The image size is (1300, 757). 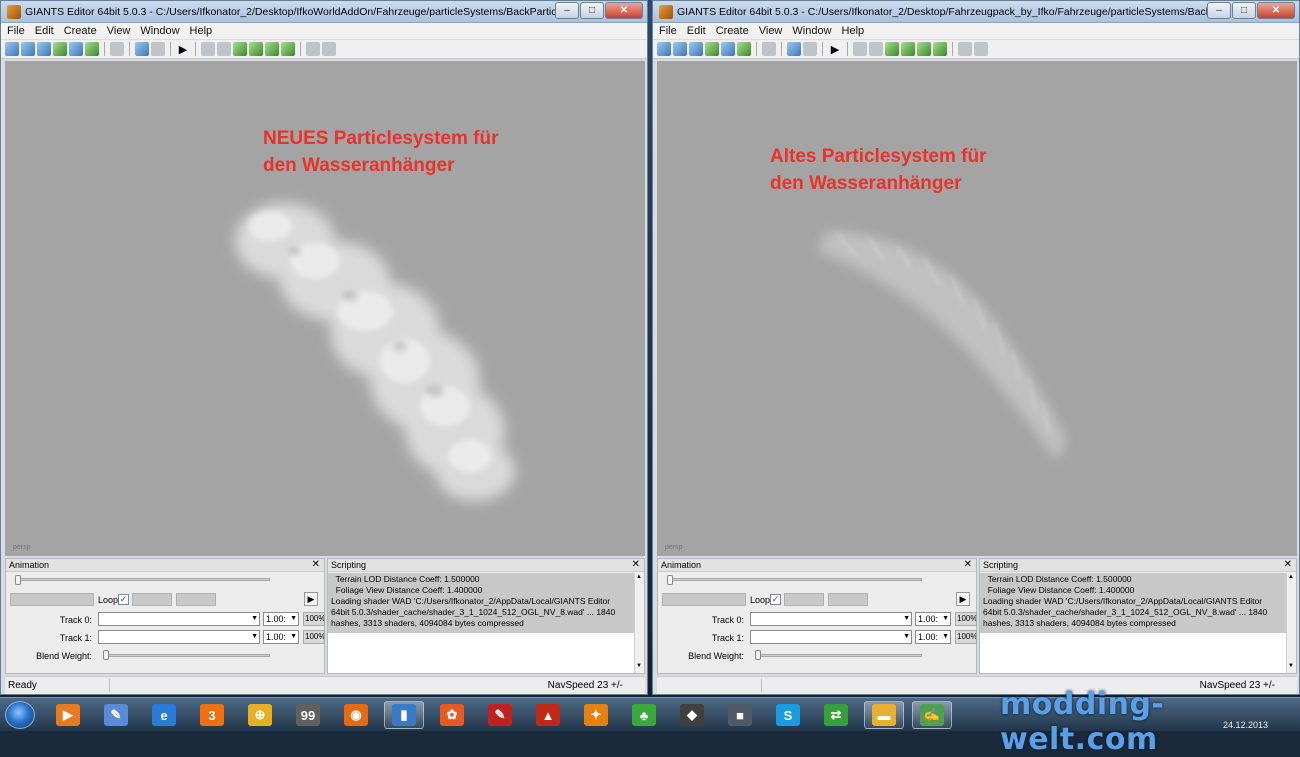 I want to click on taskbar-button: 3, so click(x=212, y=715).